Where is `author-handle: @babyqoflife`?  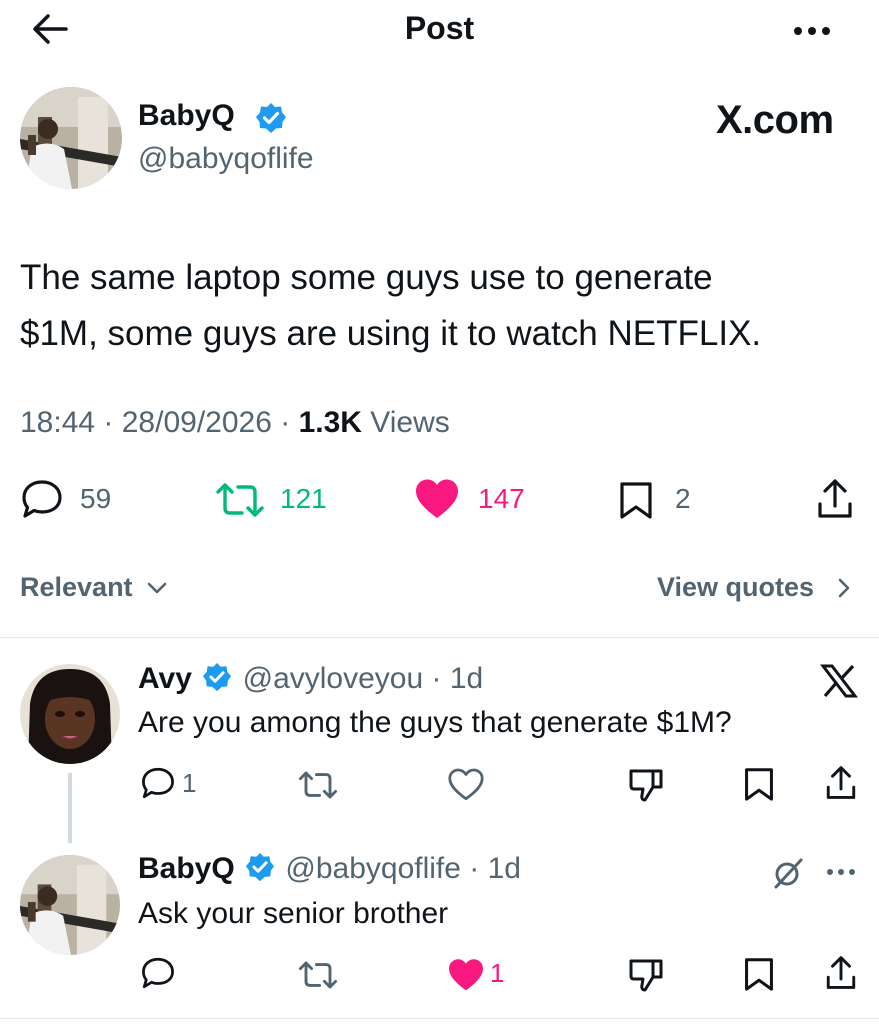
author-handle: @babyqoflife is located at coordinates (226, 159).